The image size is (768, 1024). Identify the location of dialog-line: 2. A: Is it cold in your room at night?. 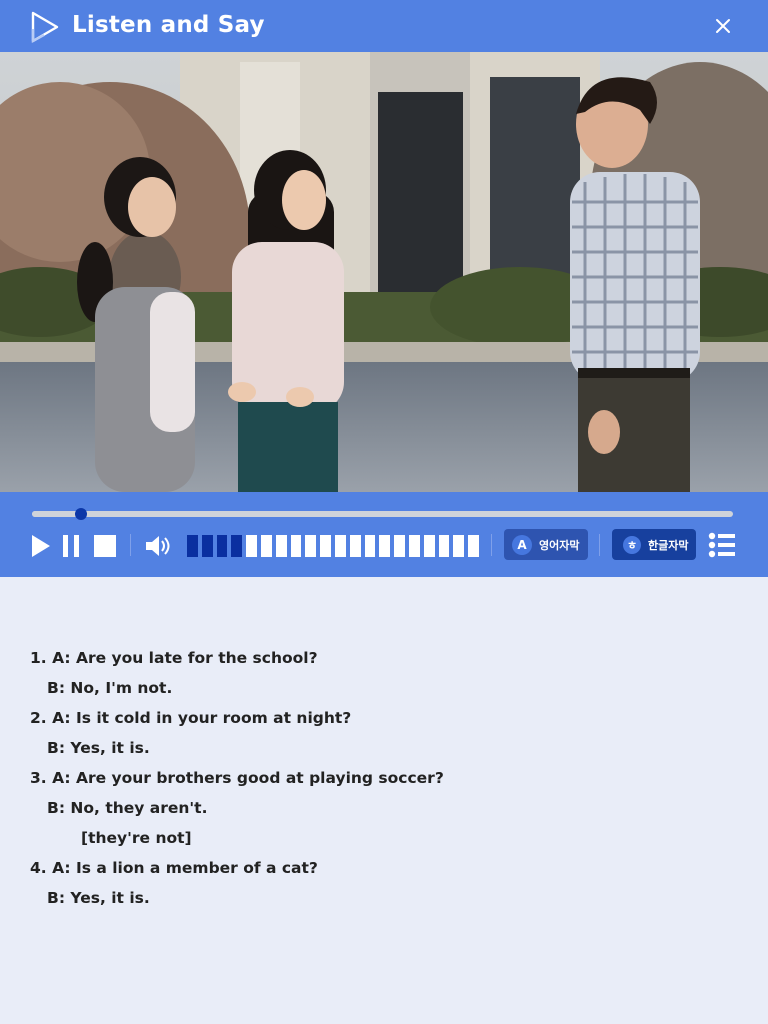
(191, 718).